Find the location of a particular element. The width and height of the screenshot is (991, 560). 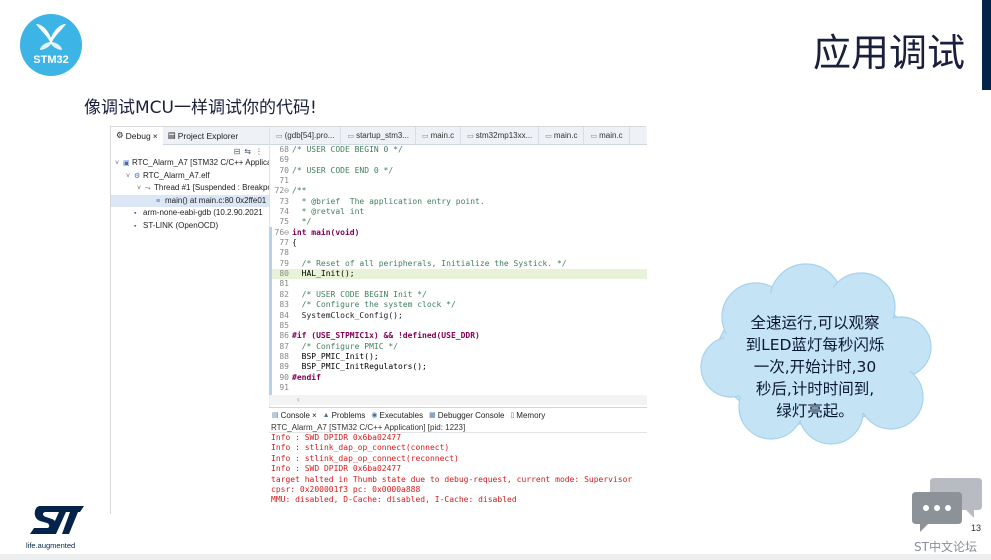

code-text: /** is located at coordinates (299, 191).